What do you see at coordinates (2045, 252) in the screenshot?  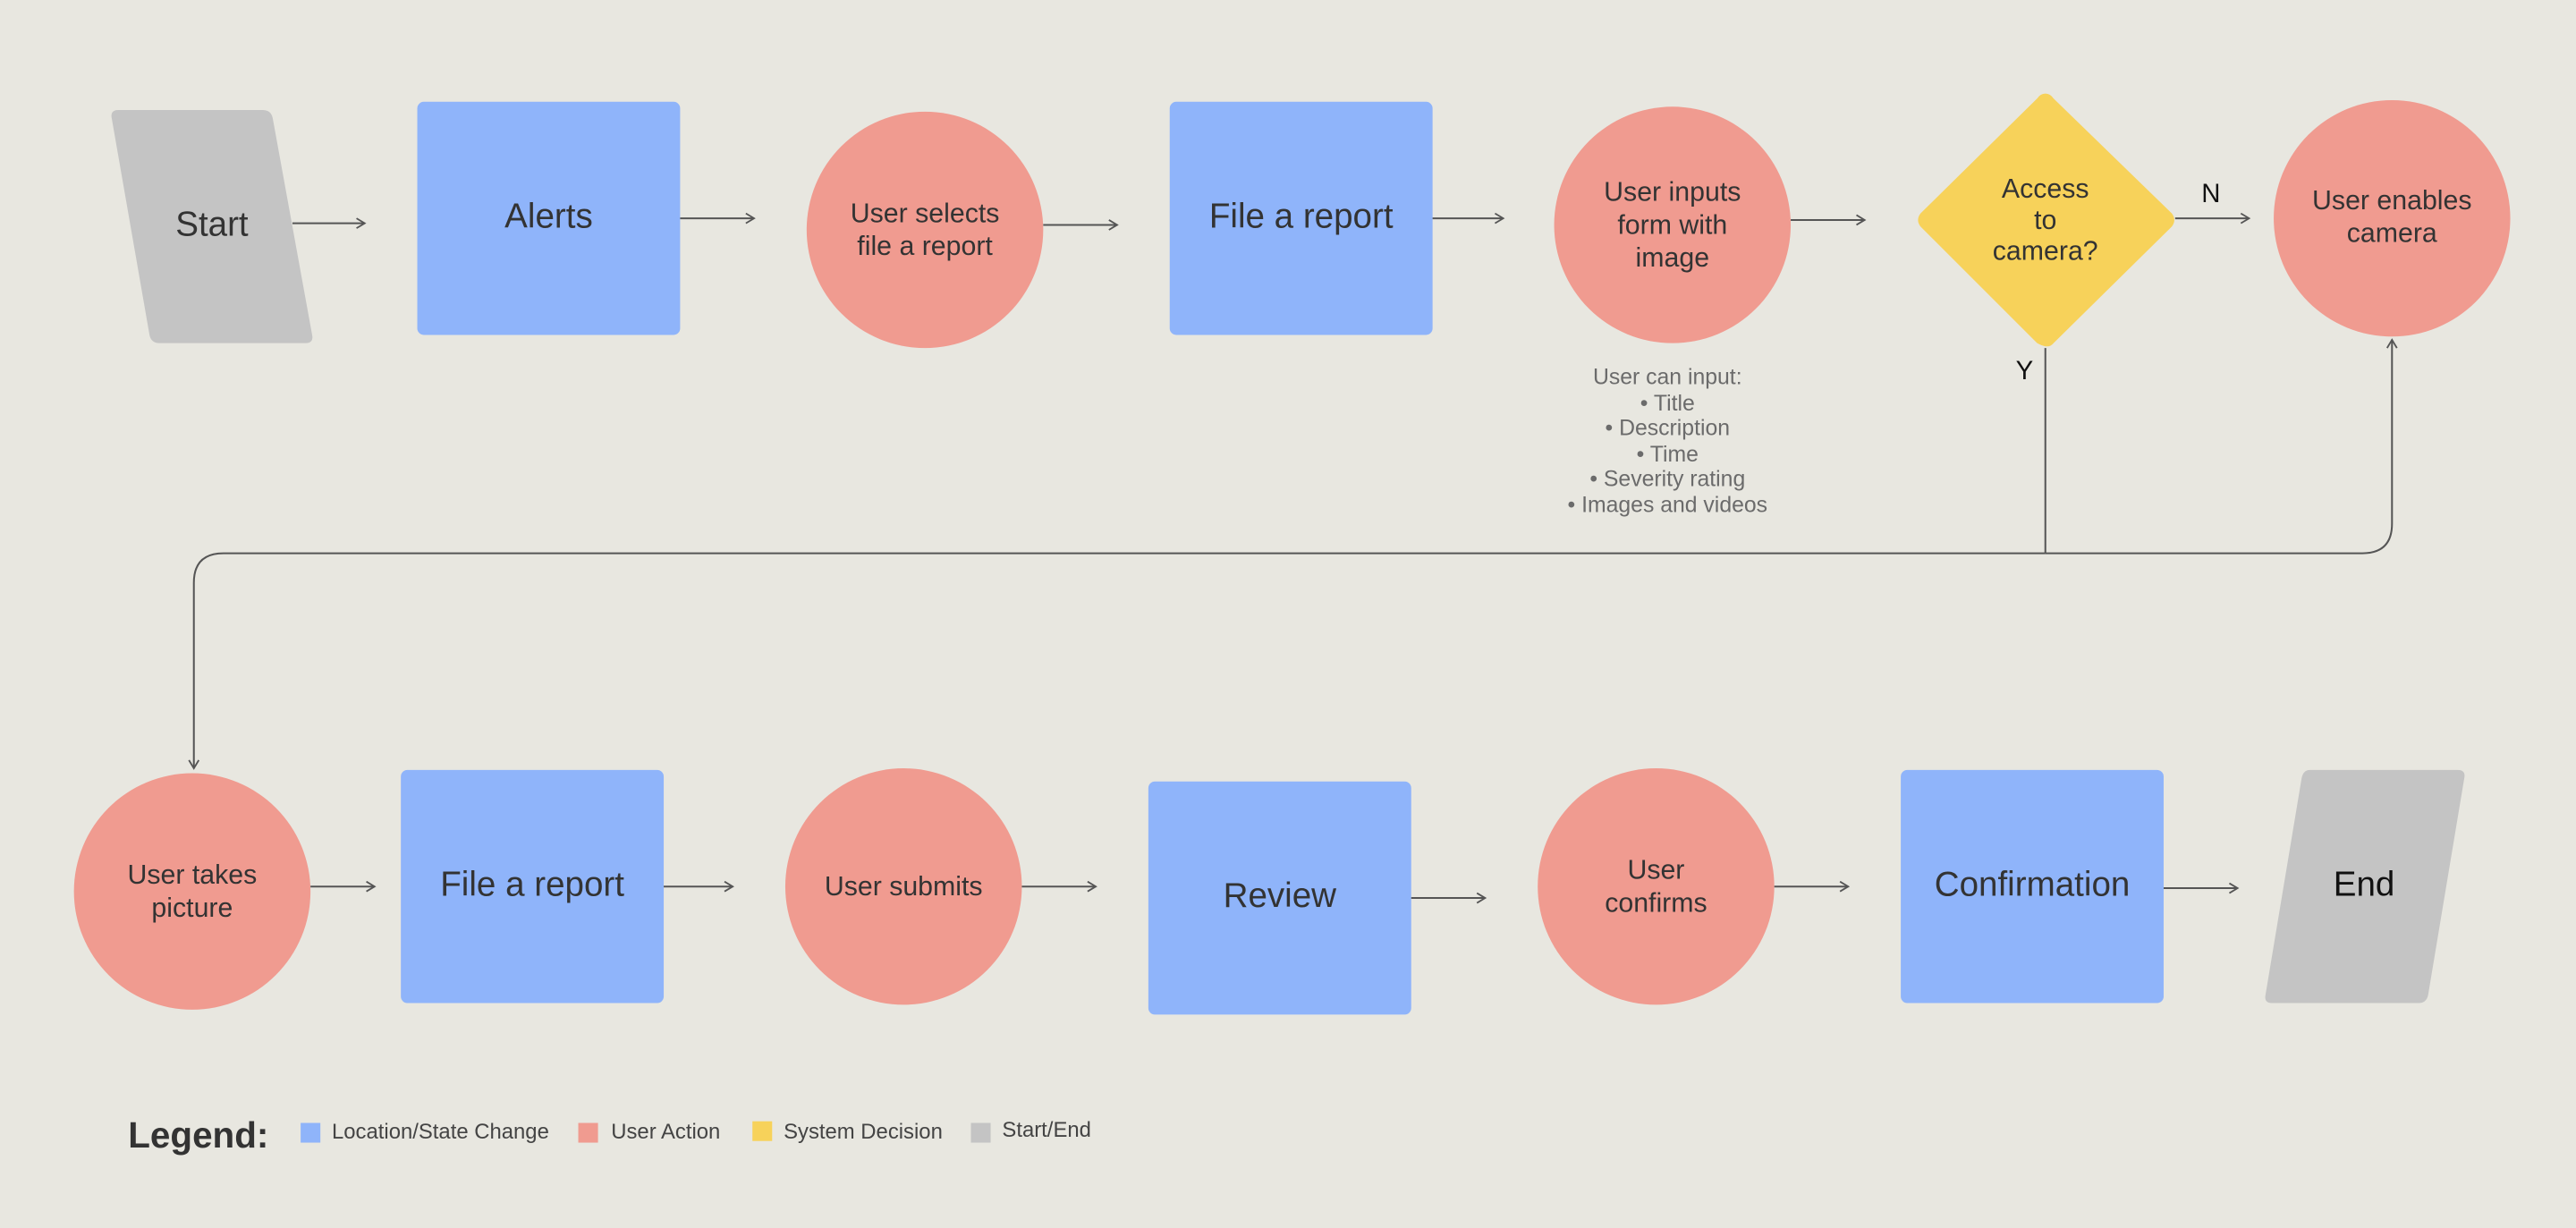 I see `decision-label-3: camera?` at bounding box center [2045, 252].